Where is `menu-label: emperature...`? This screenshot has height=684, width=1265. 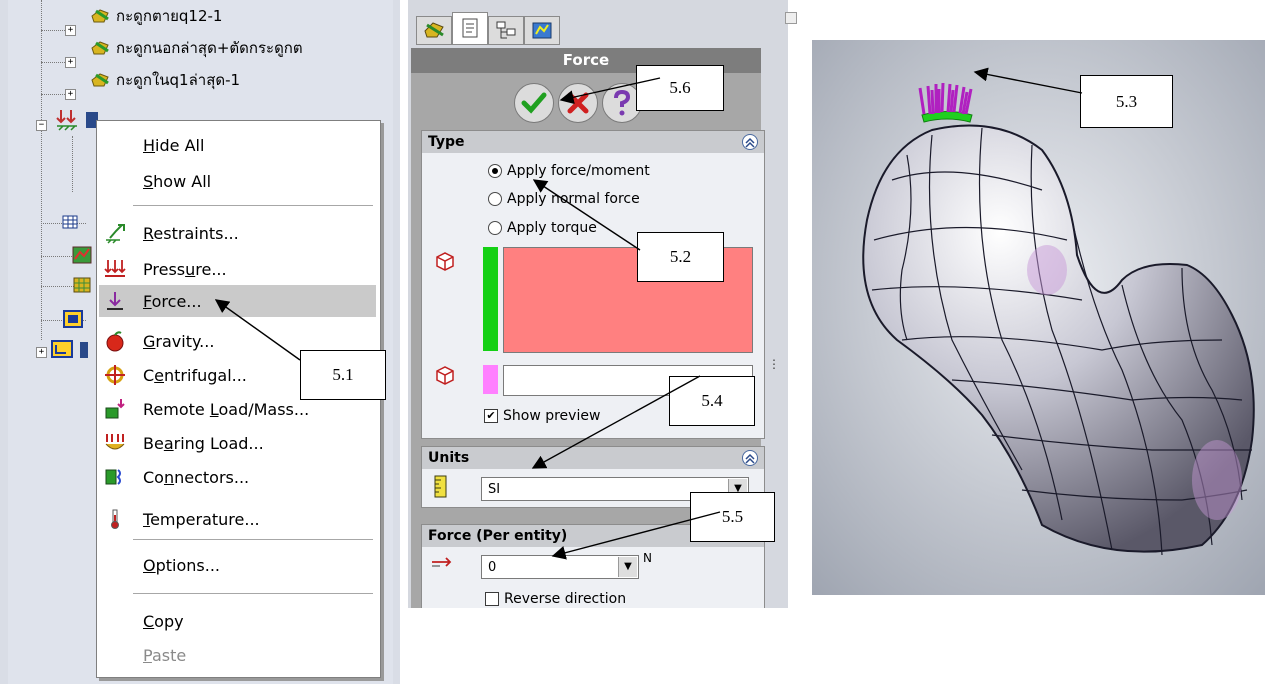 menu-label: emperature... is located at coordinates (205, 519).